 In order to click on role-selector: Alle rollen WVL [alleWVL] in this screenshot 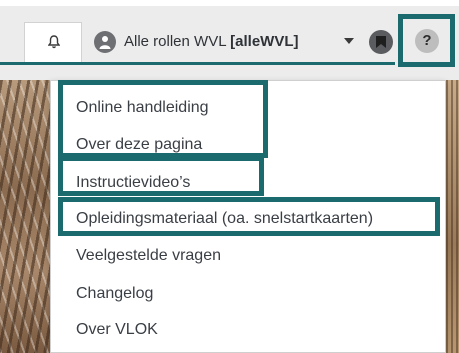, I will do `click(211, 41)`.